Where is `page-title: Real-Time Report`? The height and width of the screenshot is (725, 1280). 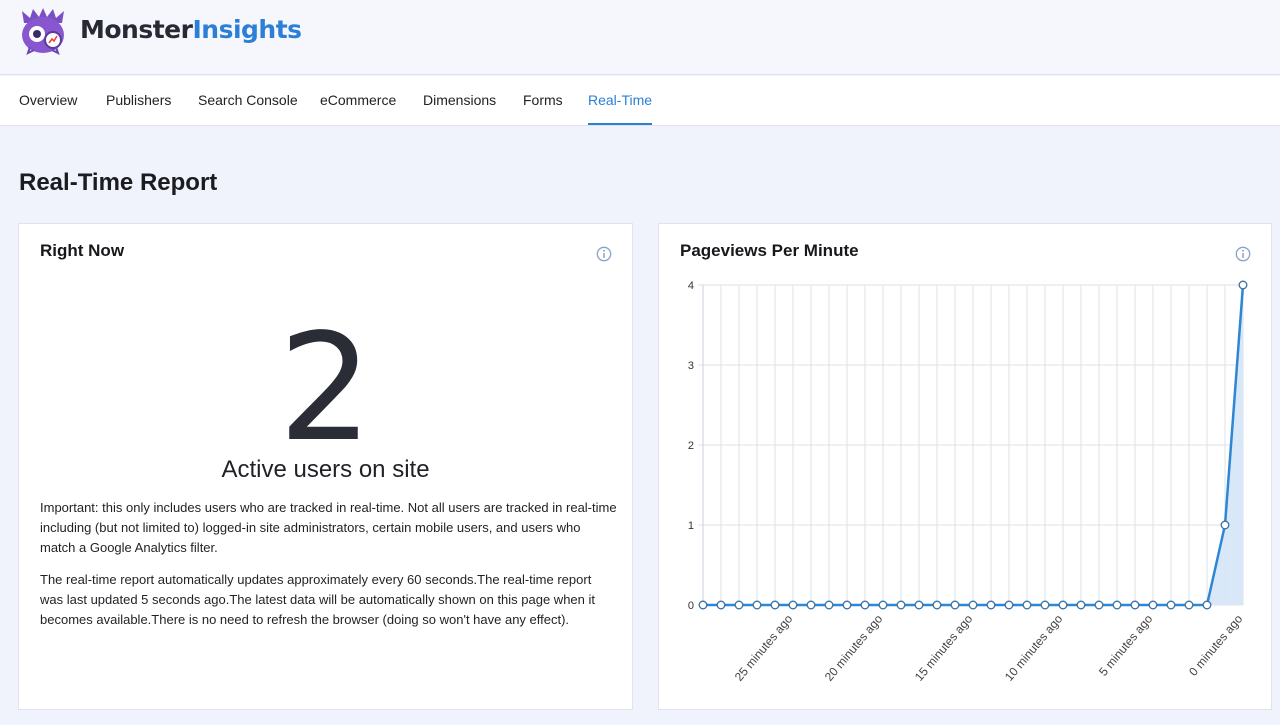 page-title: Real-Time Report is located at coordinates (118, 182).